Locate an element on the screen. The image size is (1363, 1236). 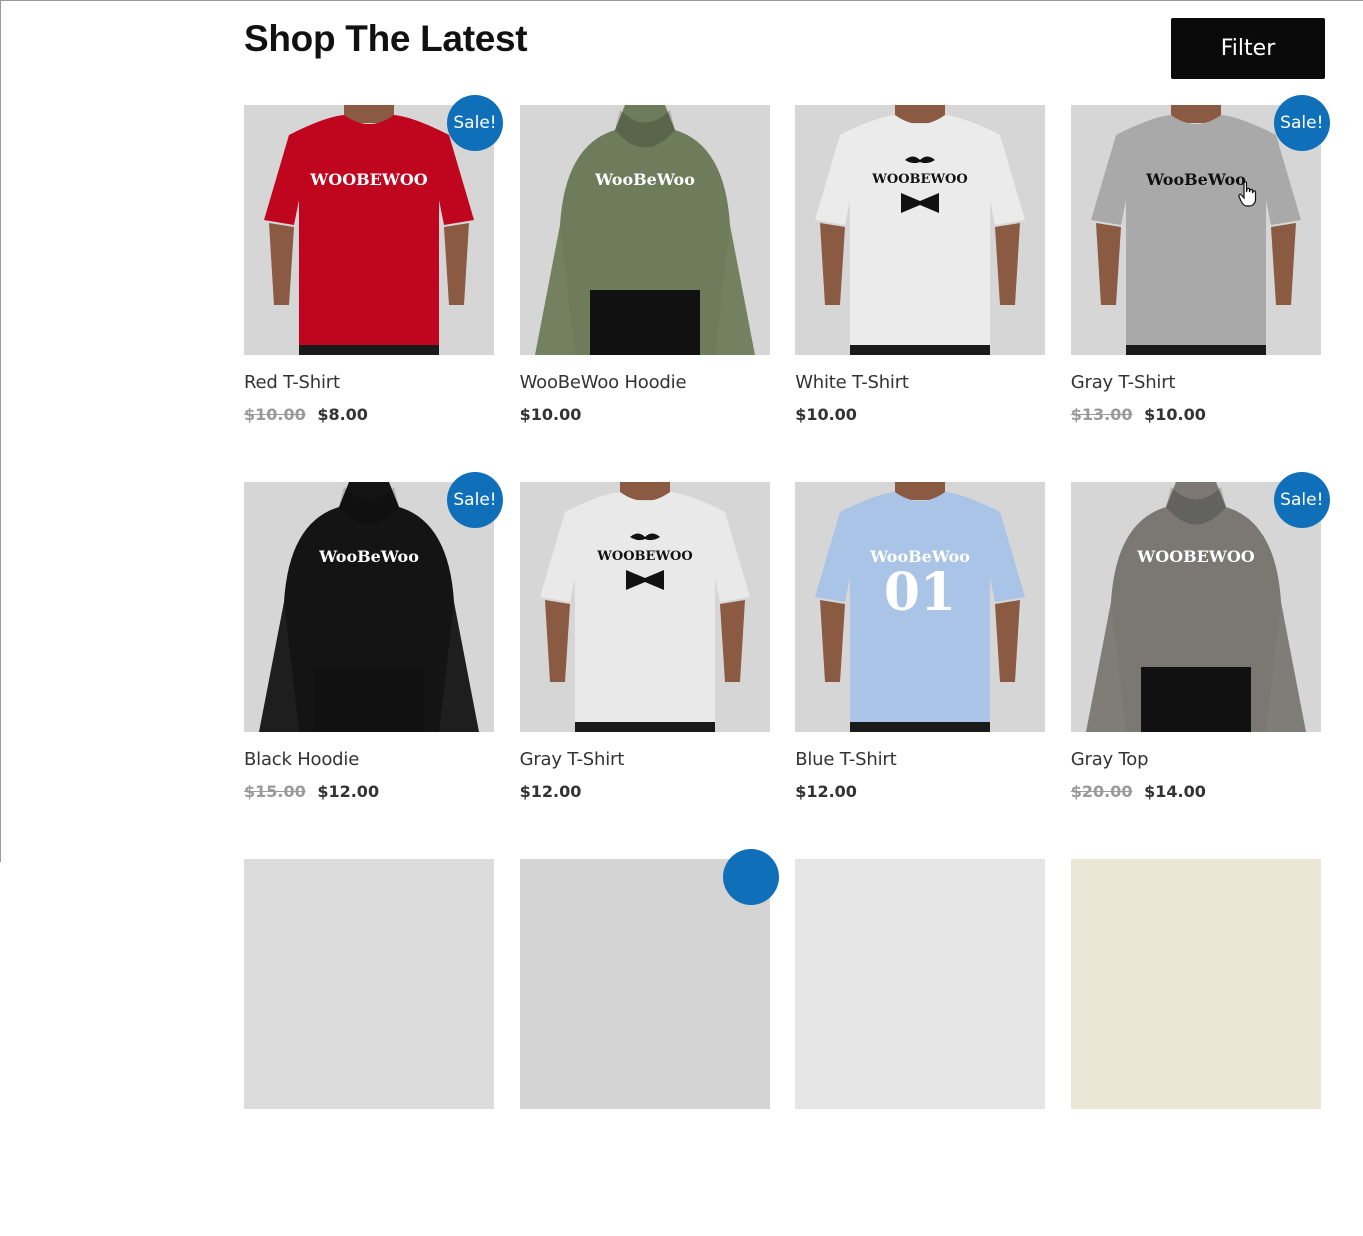
product-price: $13.00 $10.00 is located at coordinates (1196, 414).